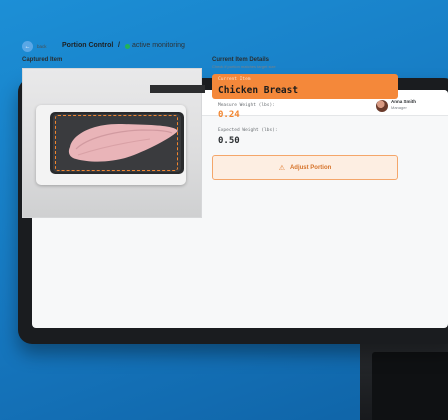 The image size is (448, 420). Describe the element at coordinates (229, 141) in the screenshot. I see `expected-weight-value: 0.50` at that location.